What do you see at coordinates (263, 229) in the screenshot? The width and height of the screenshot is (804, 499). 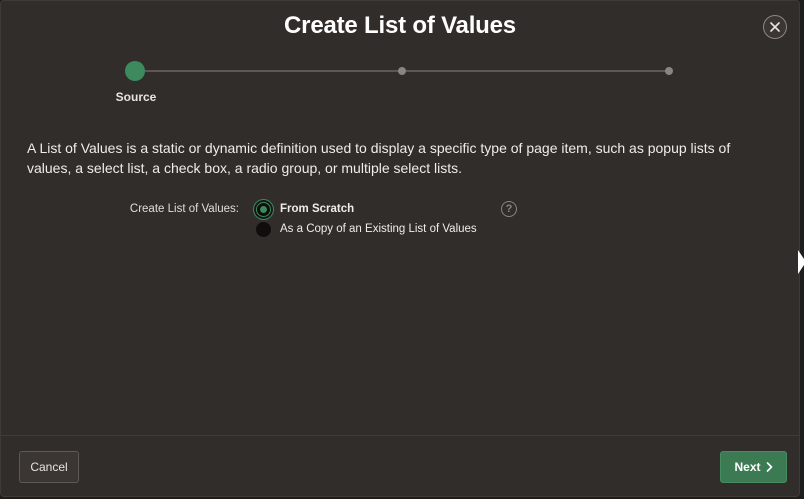 I see `copy-existing-radio` at bounding box center [263, 229].